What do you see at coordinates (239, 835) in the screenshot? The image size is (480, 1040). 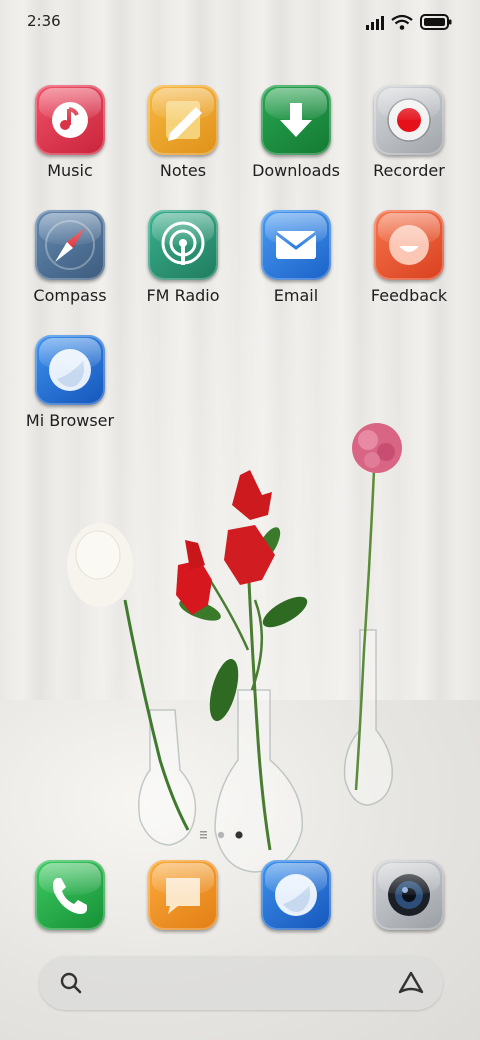 I see `page-dot-2-active` at bounding box center [239, 835].